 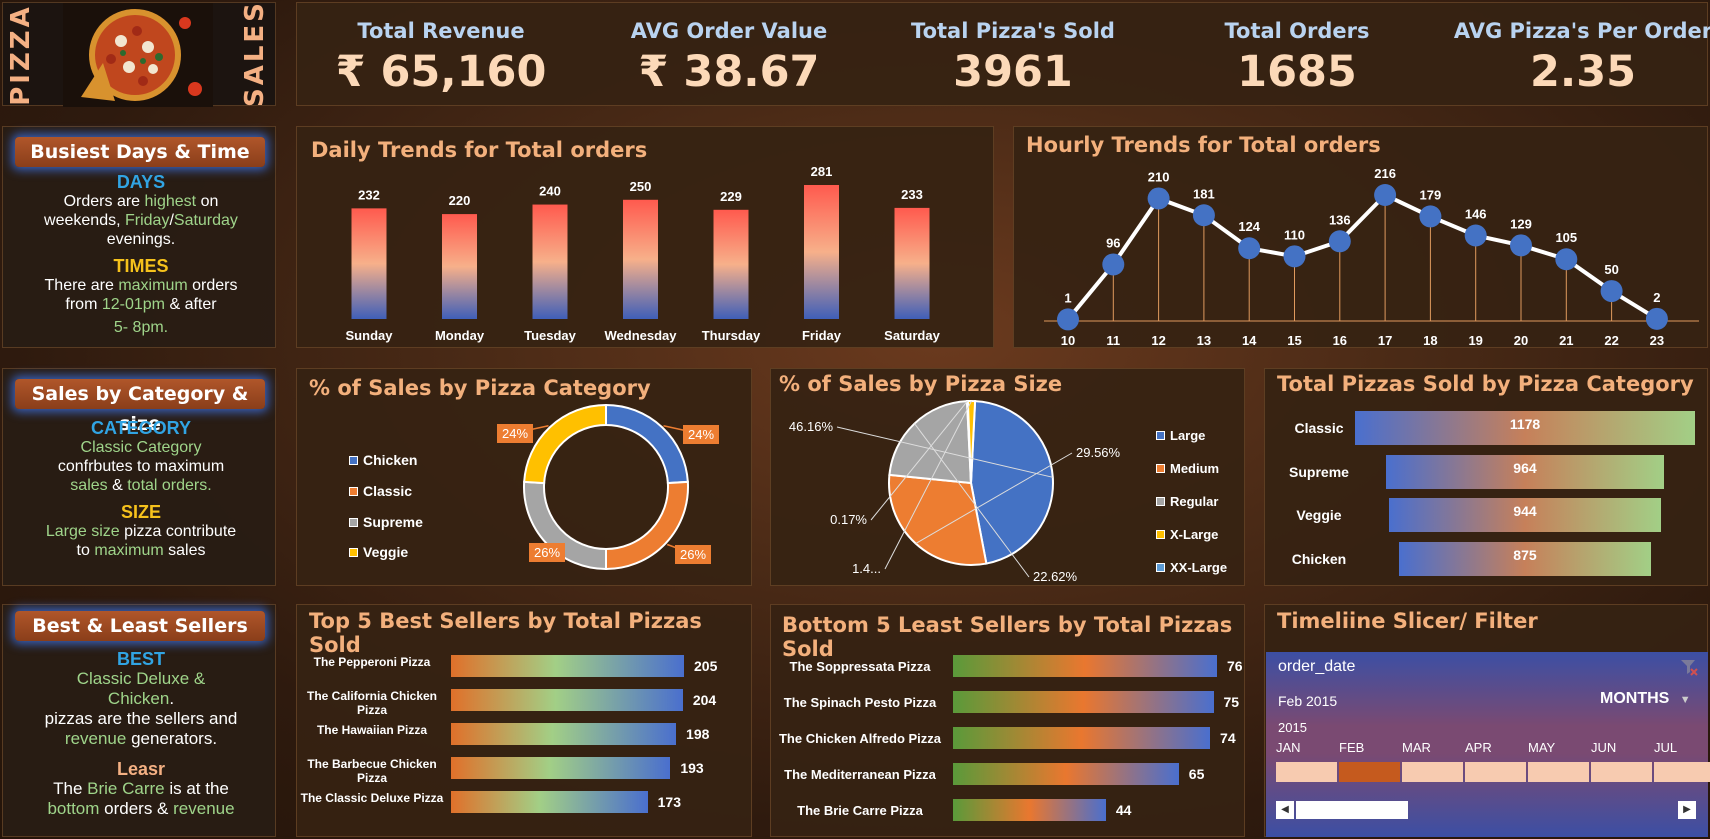 I want to click on bar-category-label: The Hawaiian Pizza, so click(x=372, y=730).